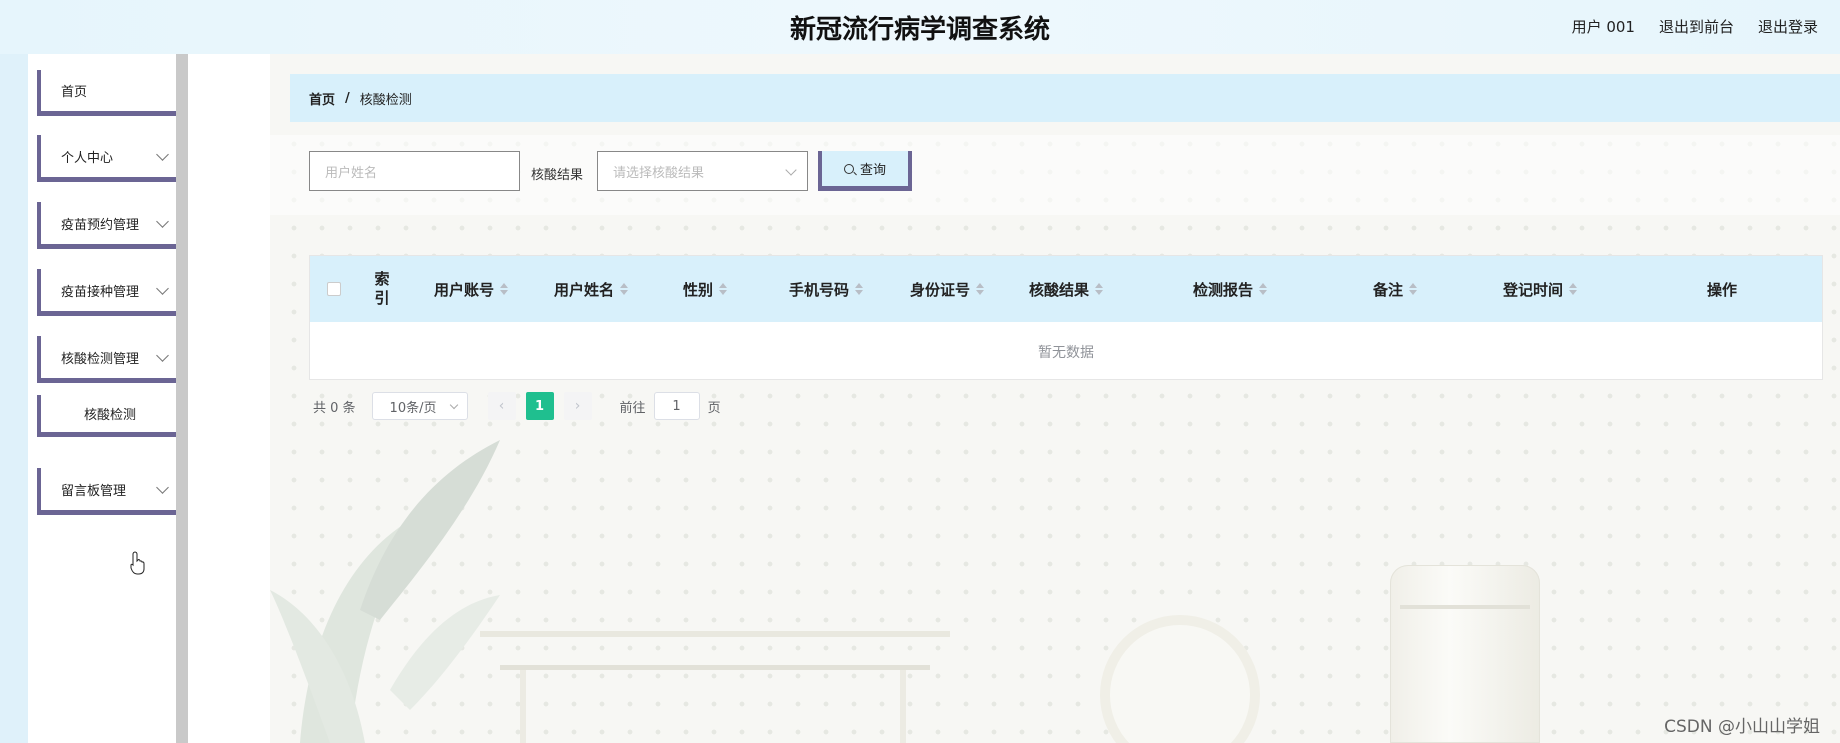 The image size is (1840, 743). What do you see at coordinates (577, 406) in the screenshot?
I see `next-page-button: ›` at bounding box center [577, 406].